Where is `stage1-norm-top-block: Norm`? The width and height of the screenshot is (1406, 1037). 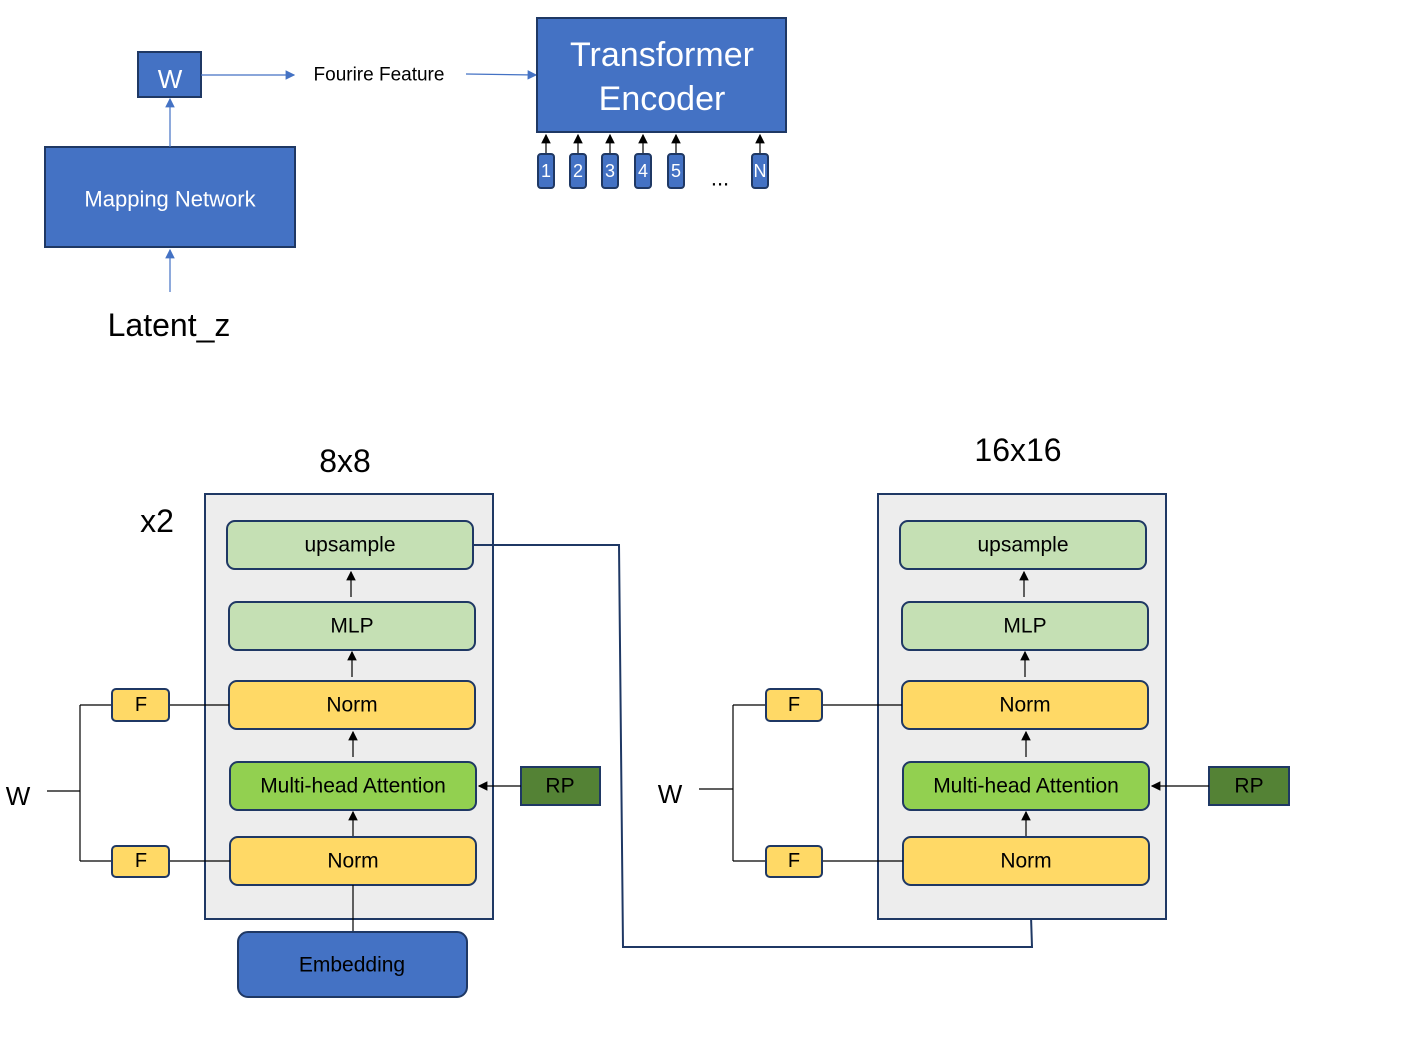 stage1-norm-top-block: Norm is located at coordinates (352, 705).